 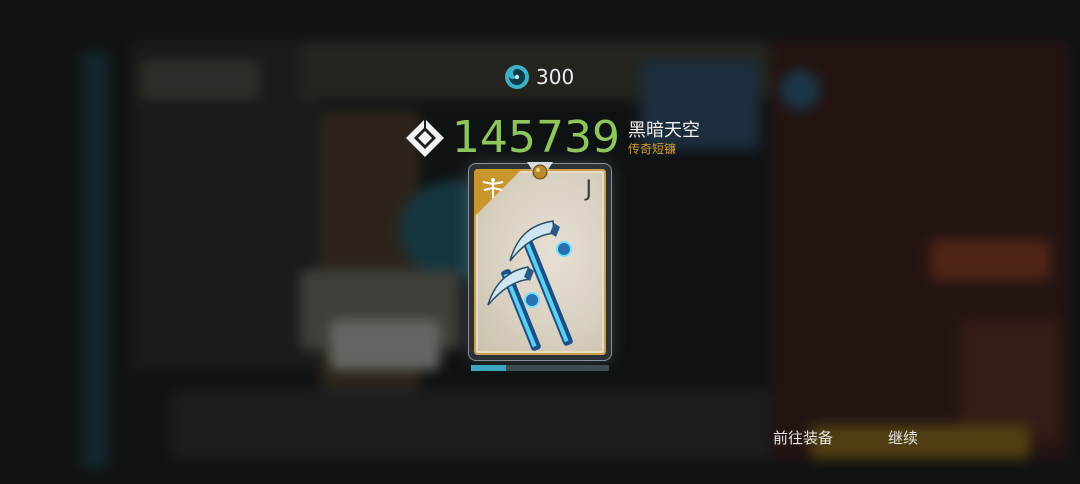 What do you see at coordinates (517, 77) in the screenshot?
I see `swirl-orb-icon` at bounding box center [517, 77].